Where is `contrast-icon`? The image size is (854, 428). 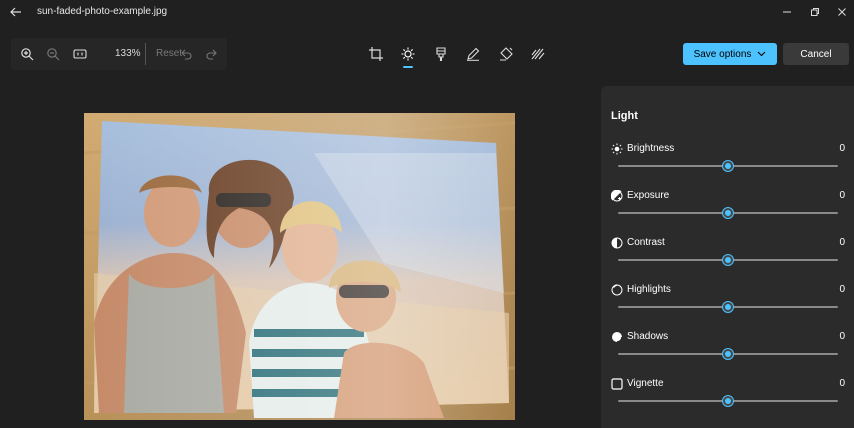
contrast-icon is located at coordinates (617, 243).